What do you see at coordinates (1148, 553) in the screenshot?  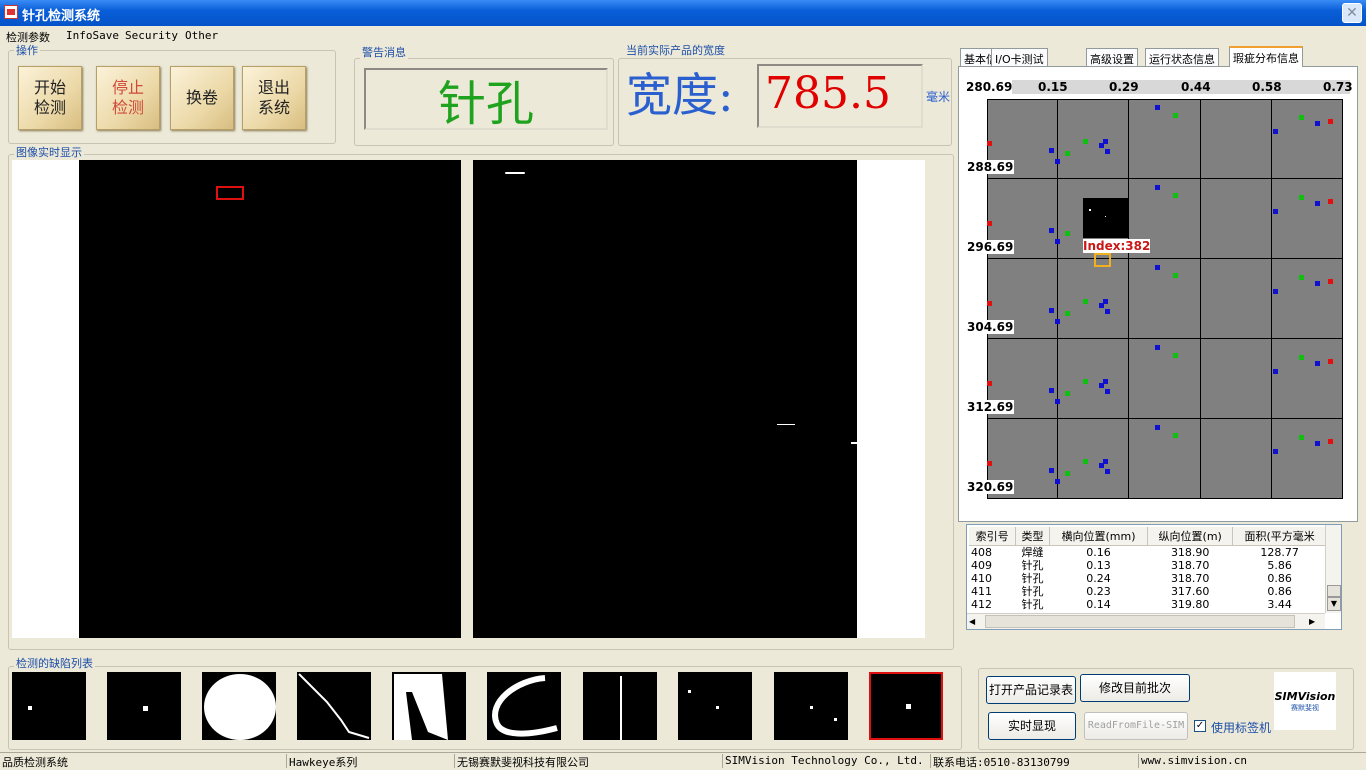 I see `table-row: 408 焊缝 0.16 318.90 128.77` at bounding box center [1148, 553].